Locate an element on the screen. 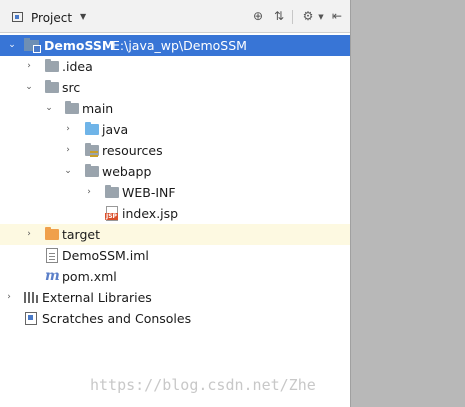 Image resolution: width=465 pixels, height=407 pixels. node-label: WEB-INF is located at coordinates (149, 192).